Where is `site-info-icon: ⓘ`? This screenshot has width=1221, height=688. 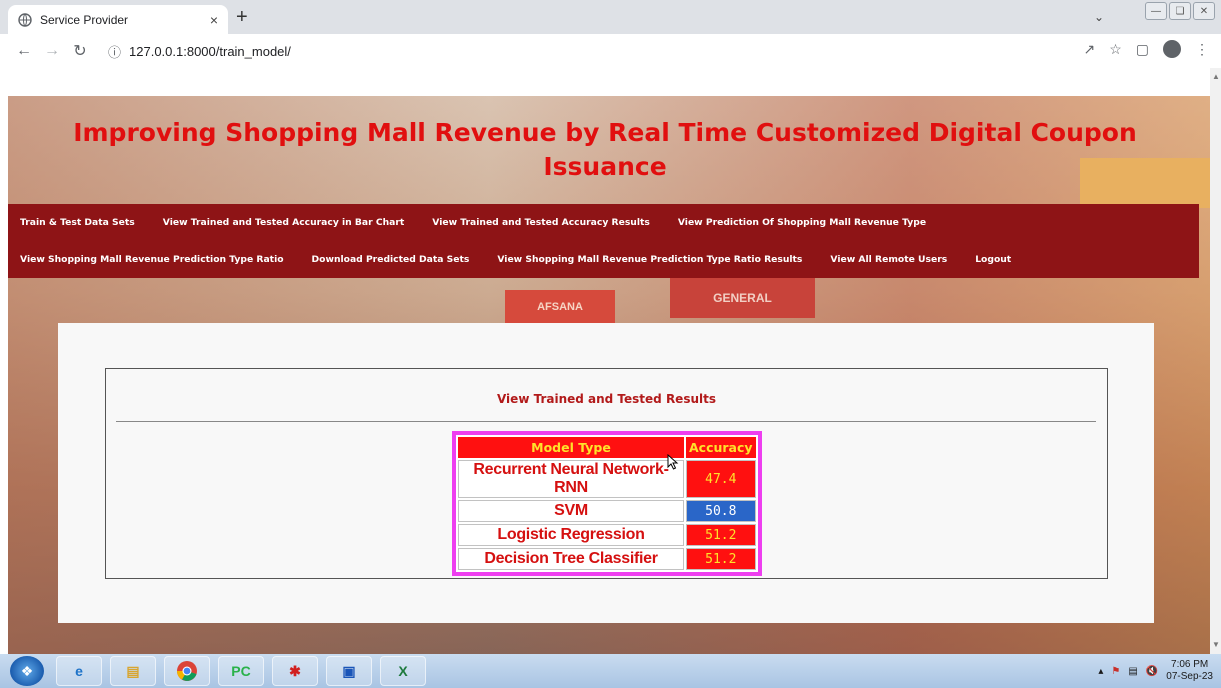 site-info-icon: ⓘ is located at coordinates (114, 51).